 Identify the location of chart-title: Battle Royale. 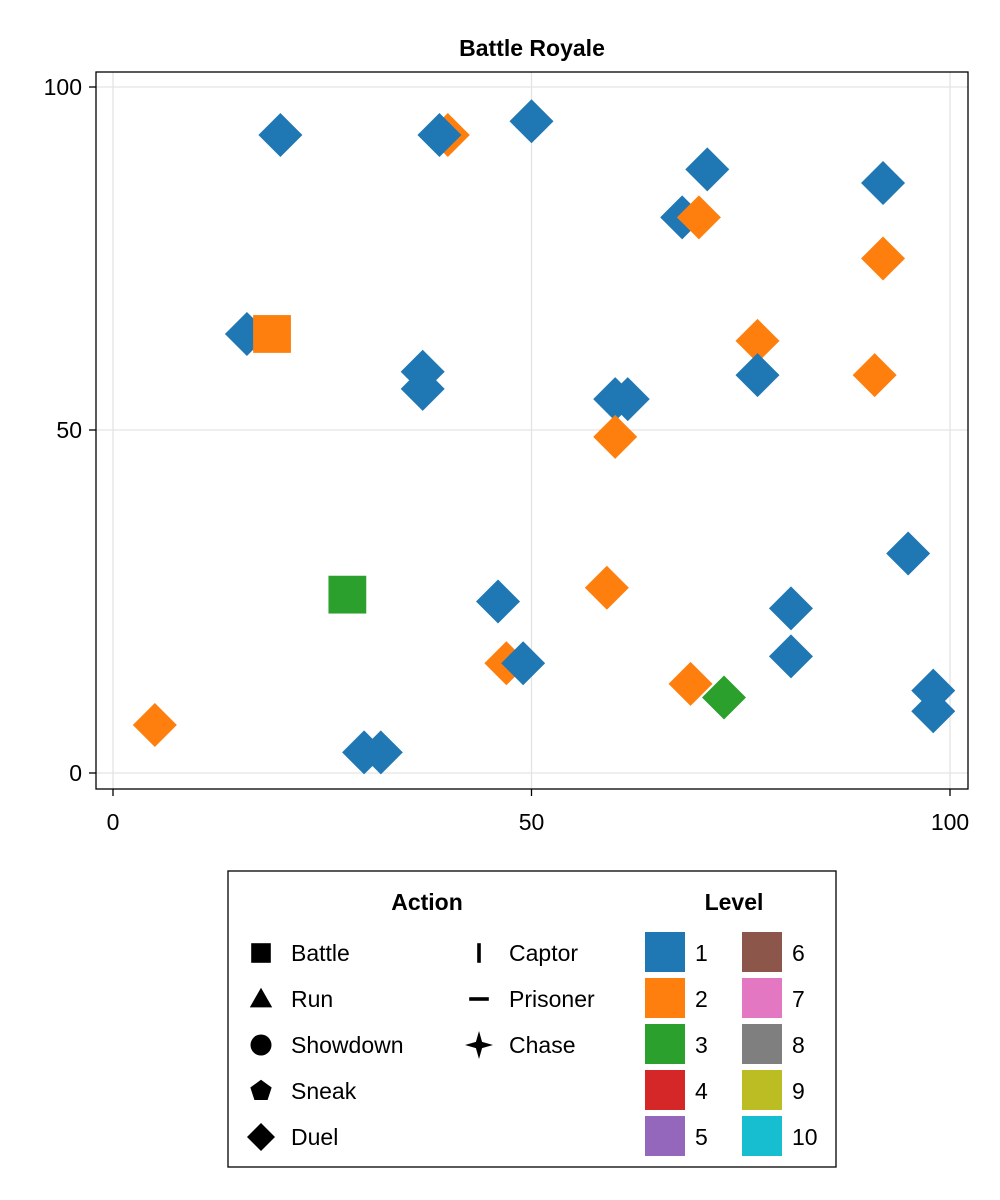
(532, 48).